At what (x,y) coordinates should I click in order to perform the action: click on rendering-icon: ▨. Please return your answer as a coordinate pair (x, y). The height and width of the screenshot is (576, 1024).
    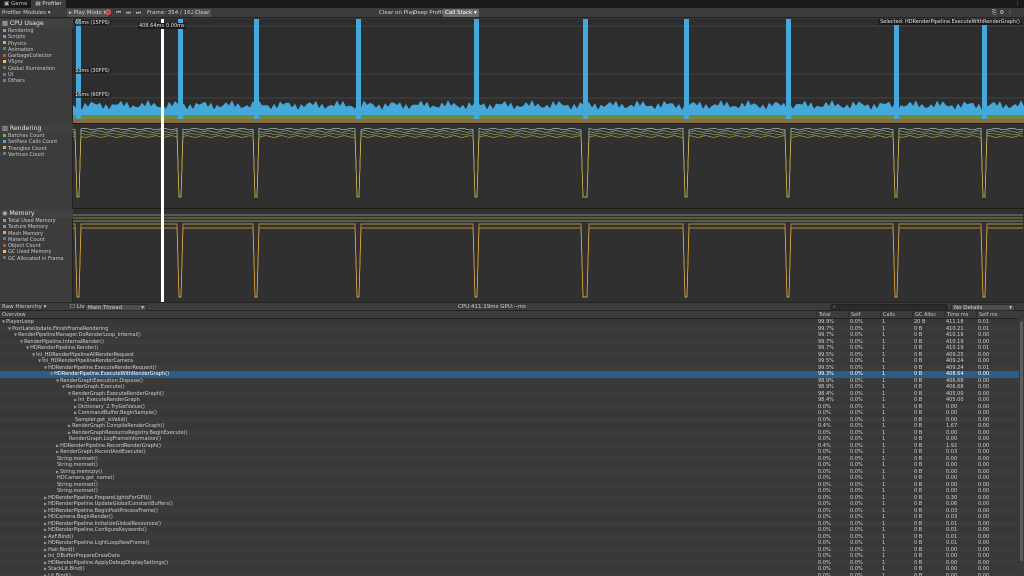
    Looking at the image, I should click on (5, 128).